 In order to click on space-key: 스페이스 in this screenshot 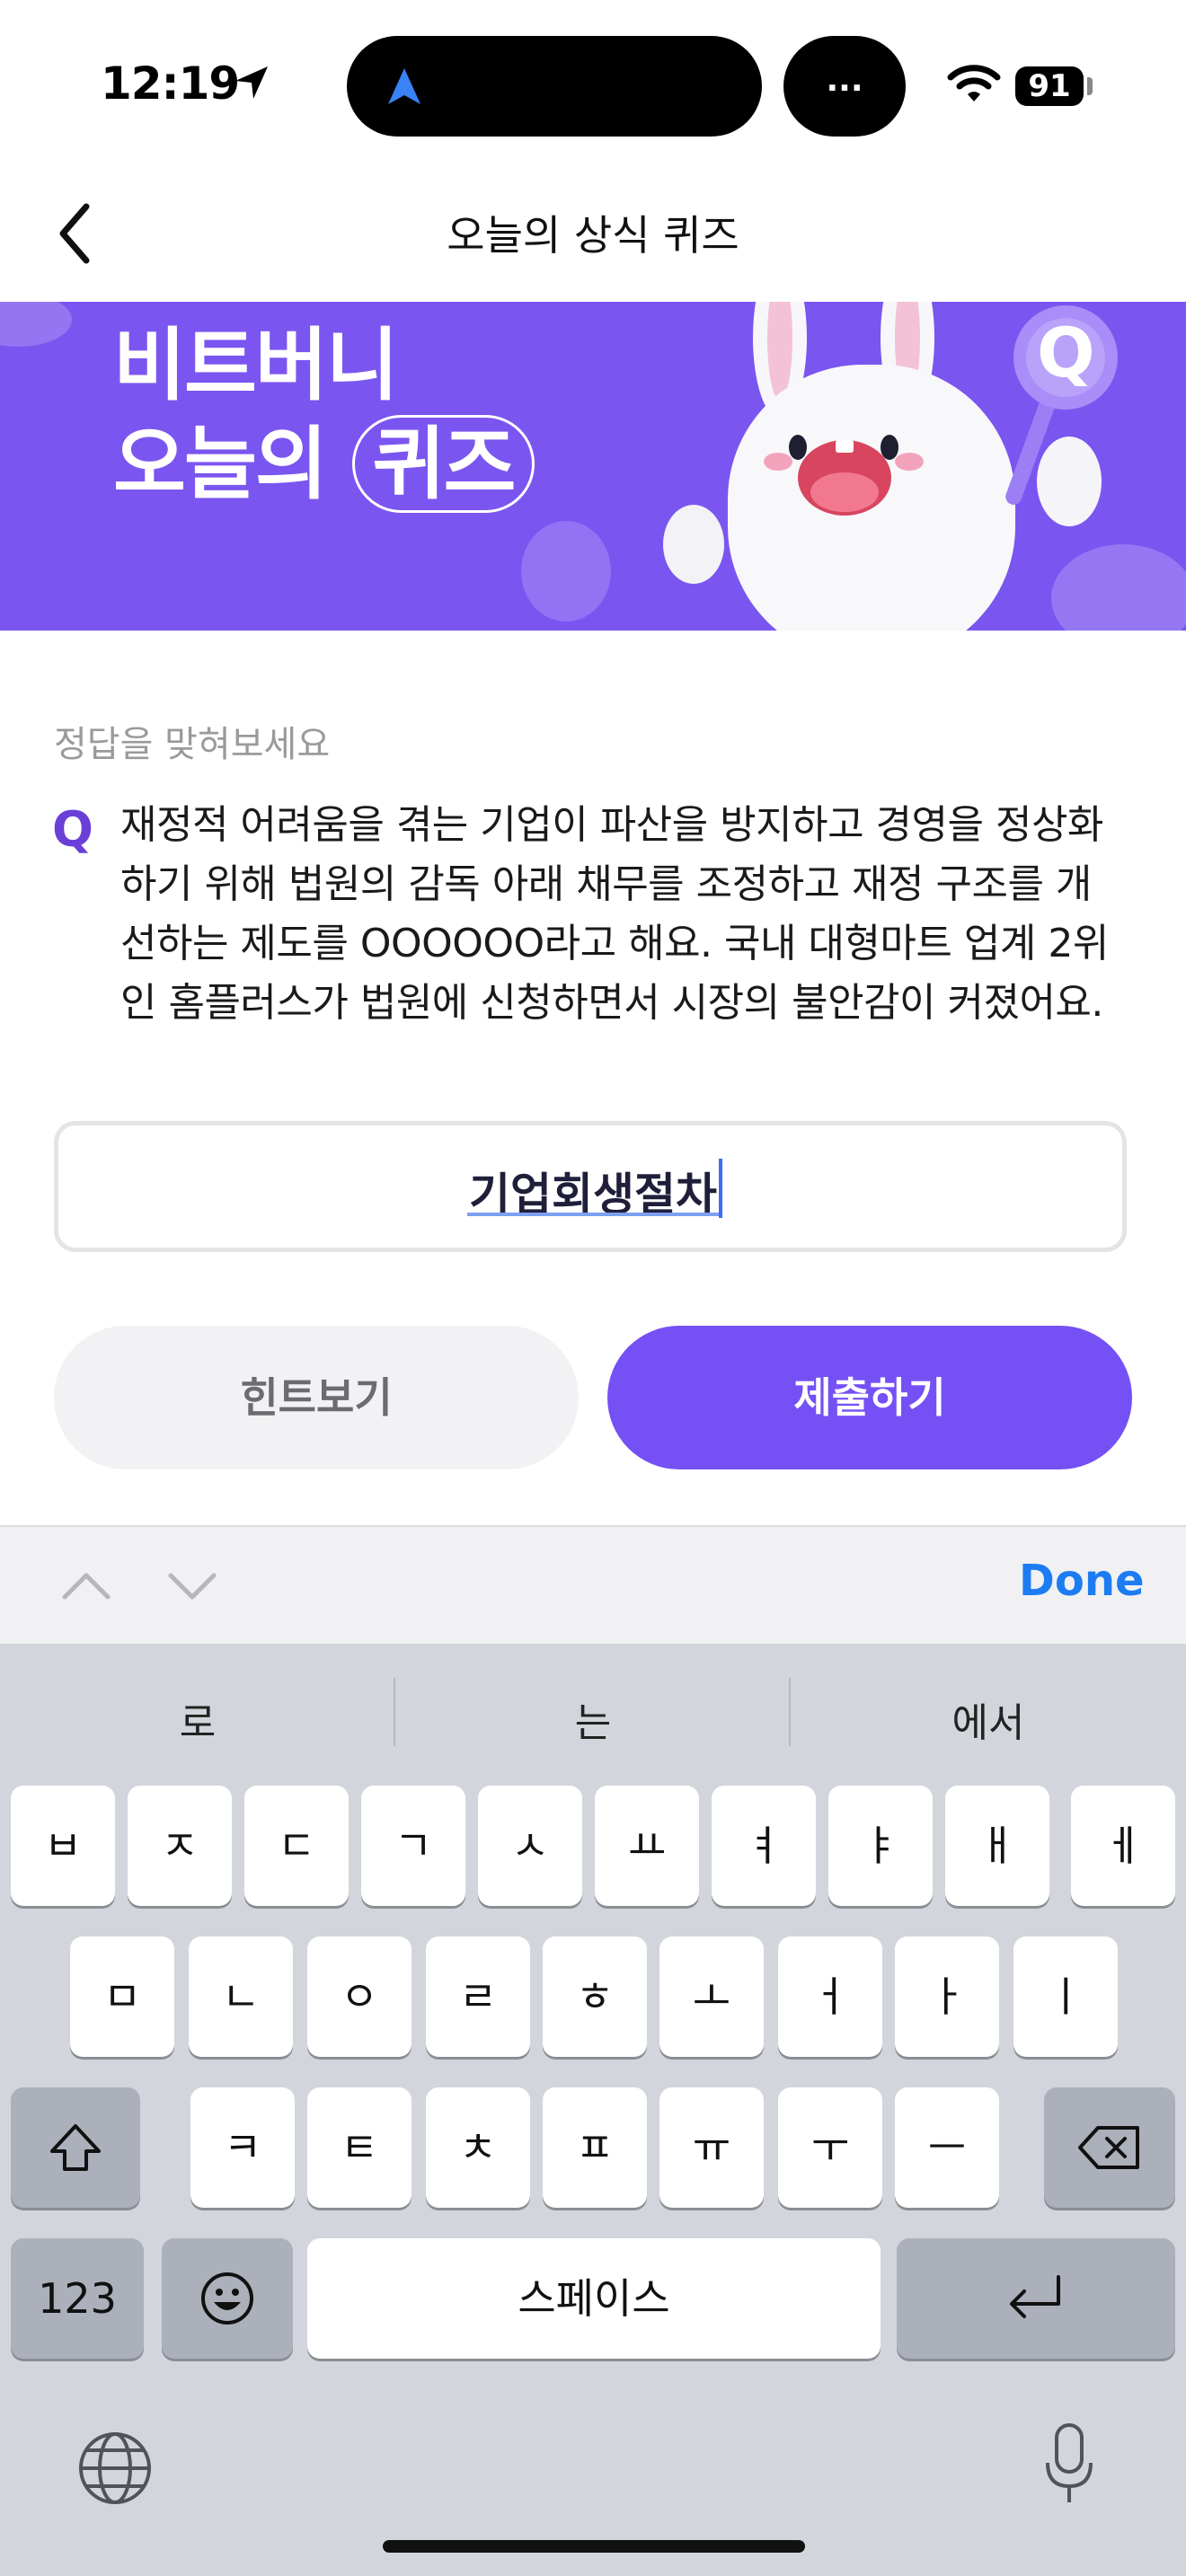, I will do `click(594, 2298)`.